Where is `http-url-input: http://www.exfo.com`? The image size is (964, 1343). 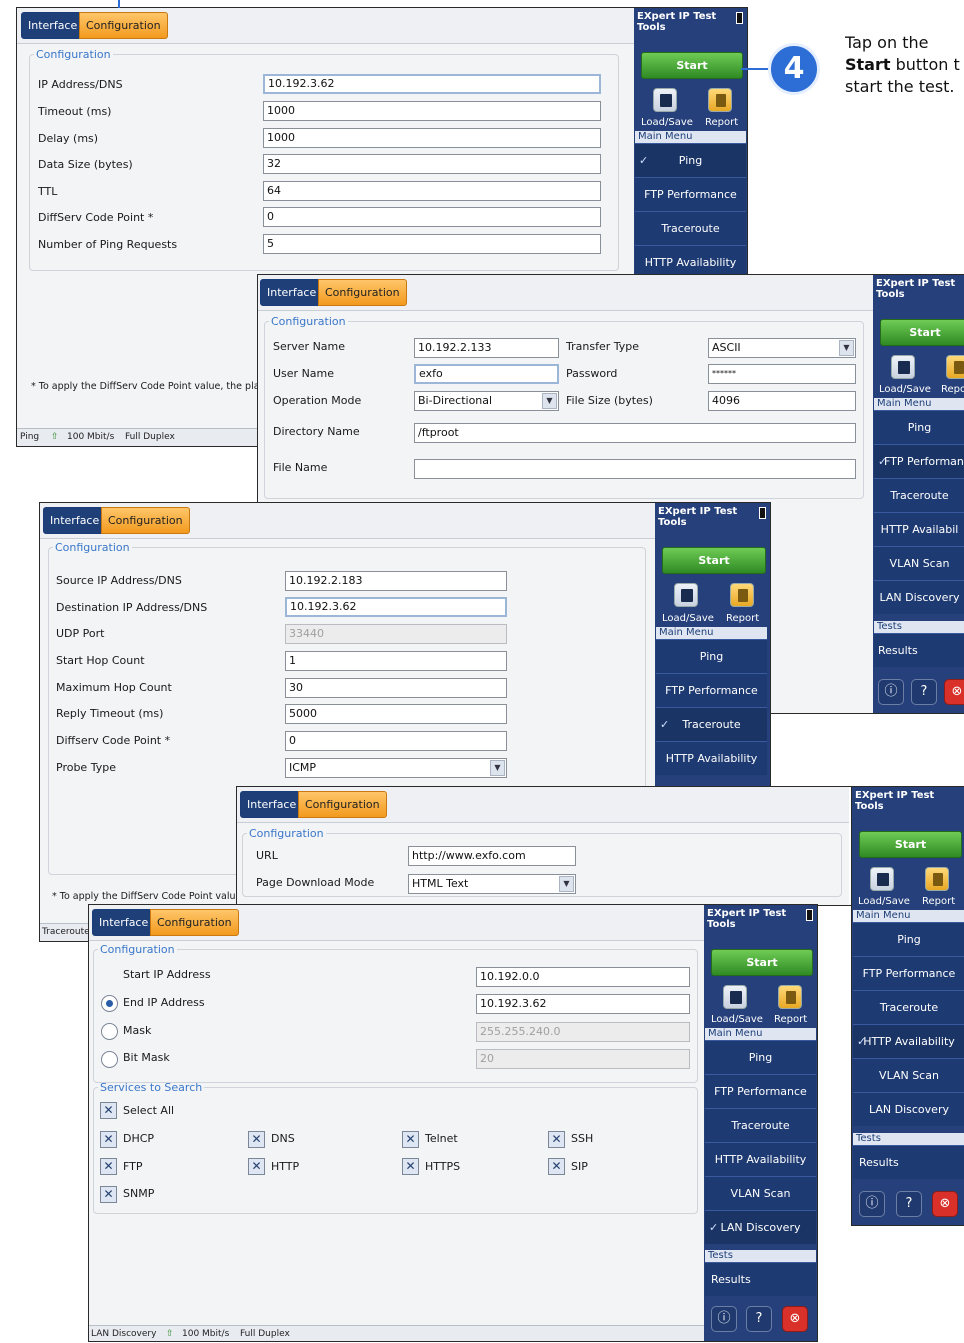
http-url-input: http://www.exfo.com is located at coordinates (492, 856).